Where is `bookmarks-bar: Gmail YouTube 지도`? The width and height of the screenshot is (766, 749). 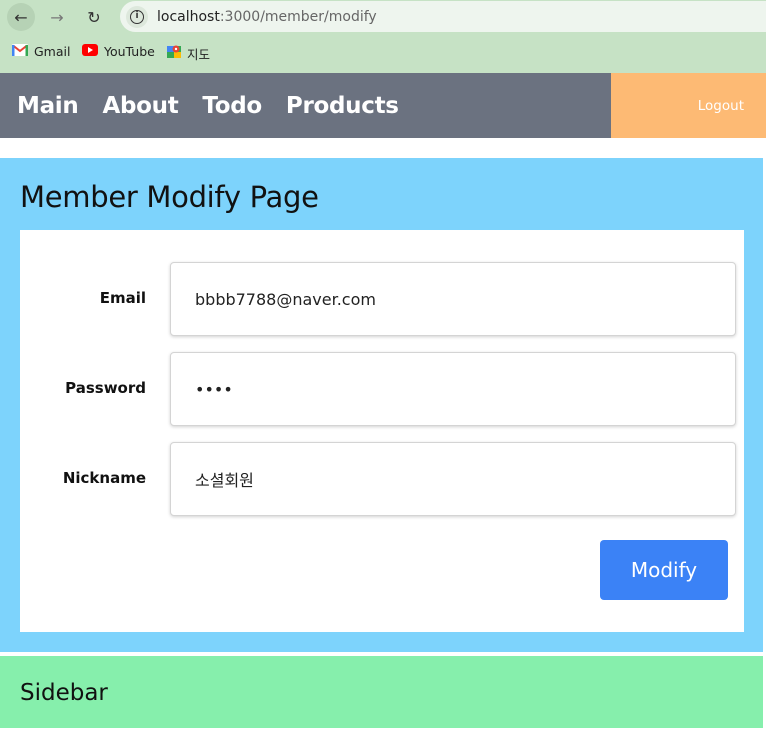
bookmarks-bar: Gmail YouTube 지도 is located at coordinates (383, 53).